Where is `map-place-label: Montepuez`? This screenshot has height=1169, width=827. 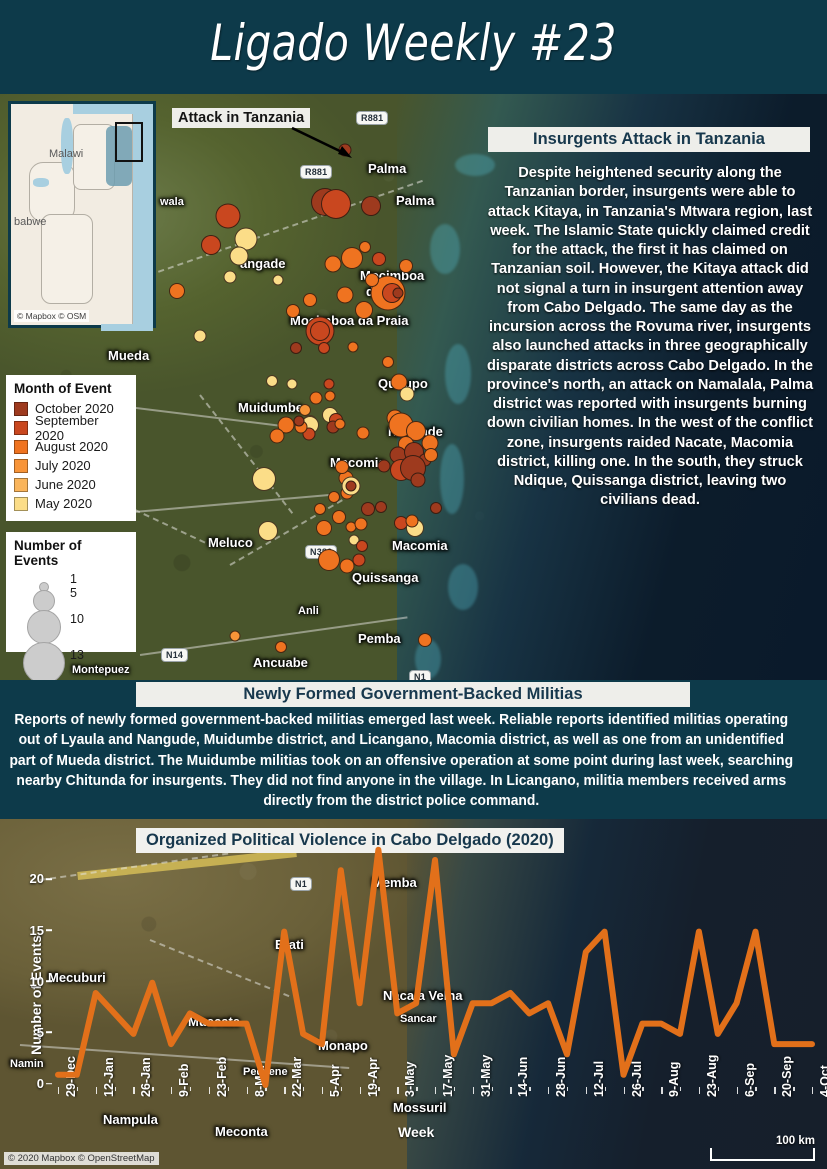 map-place-label: Montepuez is located at coordinates (101, 670).